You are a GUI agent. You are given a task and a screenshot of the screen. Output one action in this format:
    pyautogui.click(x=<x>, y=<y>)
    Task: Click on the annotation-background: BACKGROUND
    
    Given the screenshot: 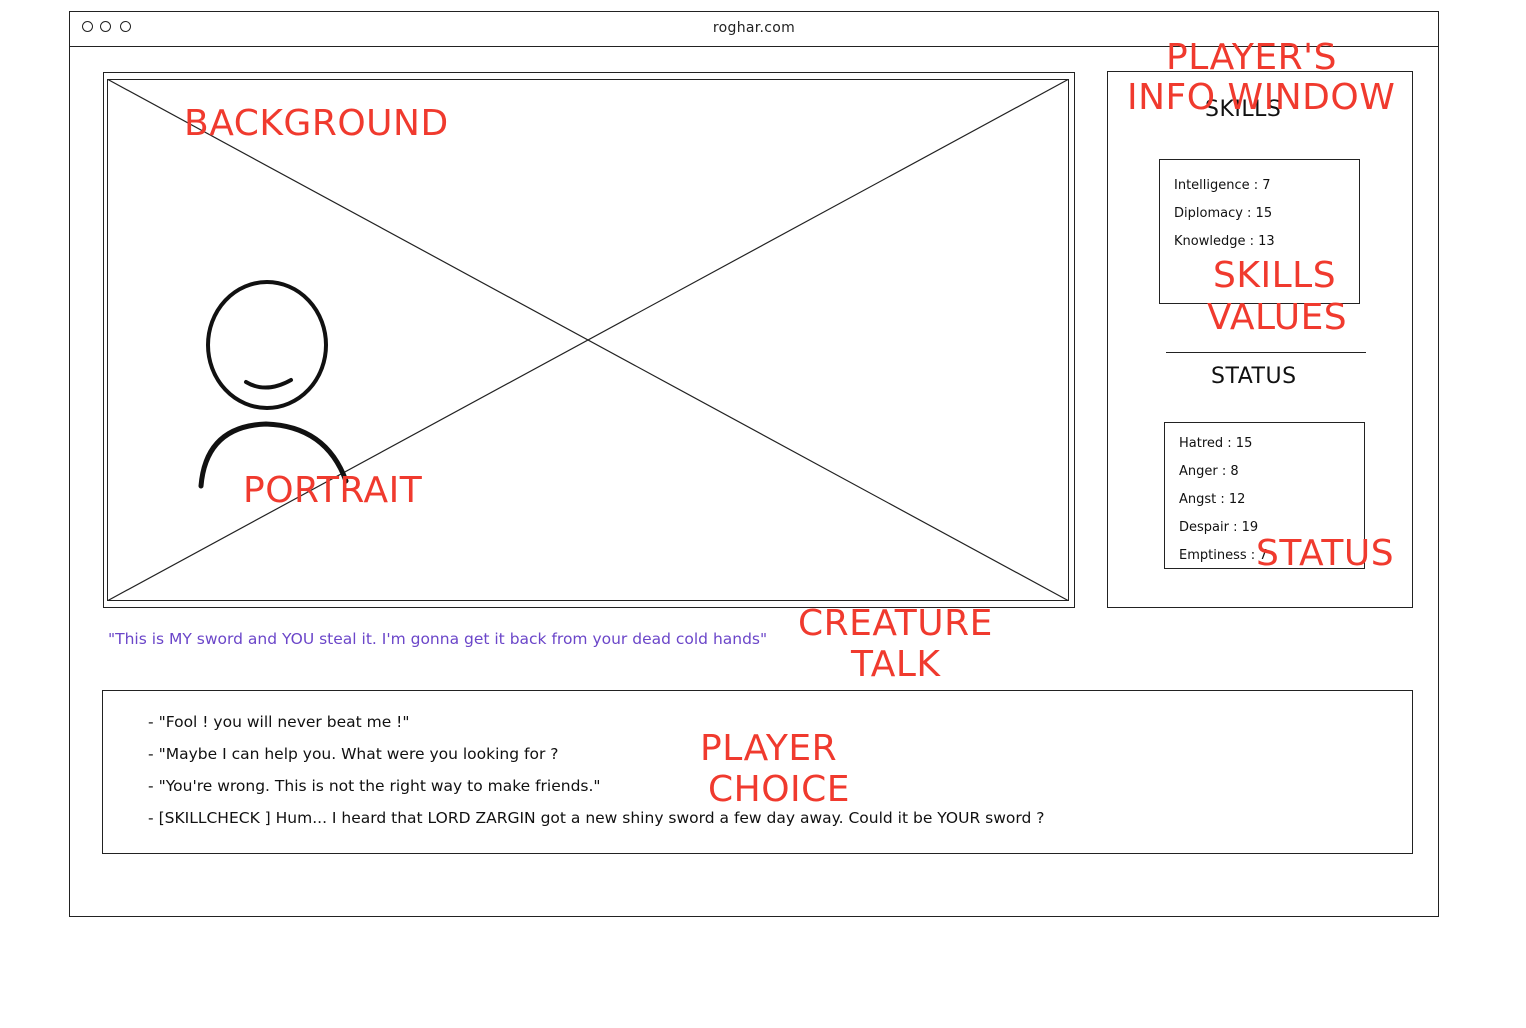 What is the action you would take?
    pyautogui.click(x=316, y=123)
    